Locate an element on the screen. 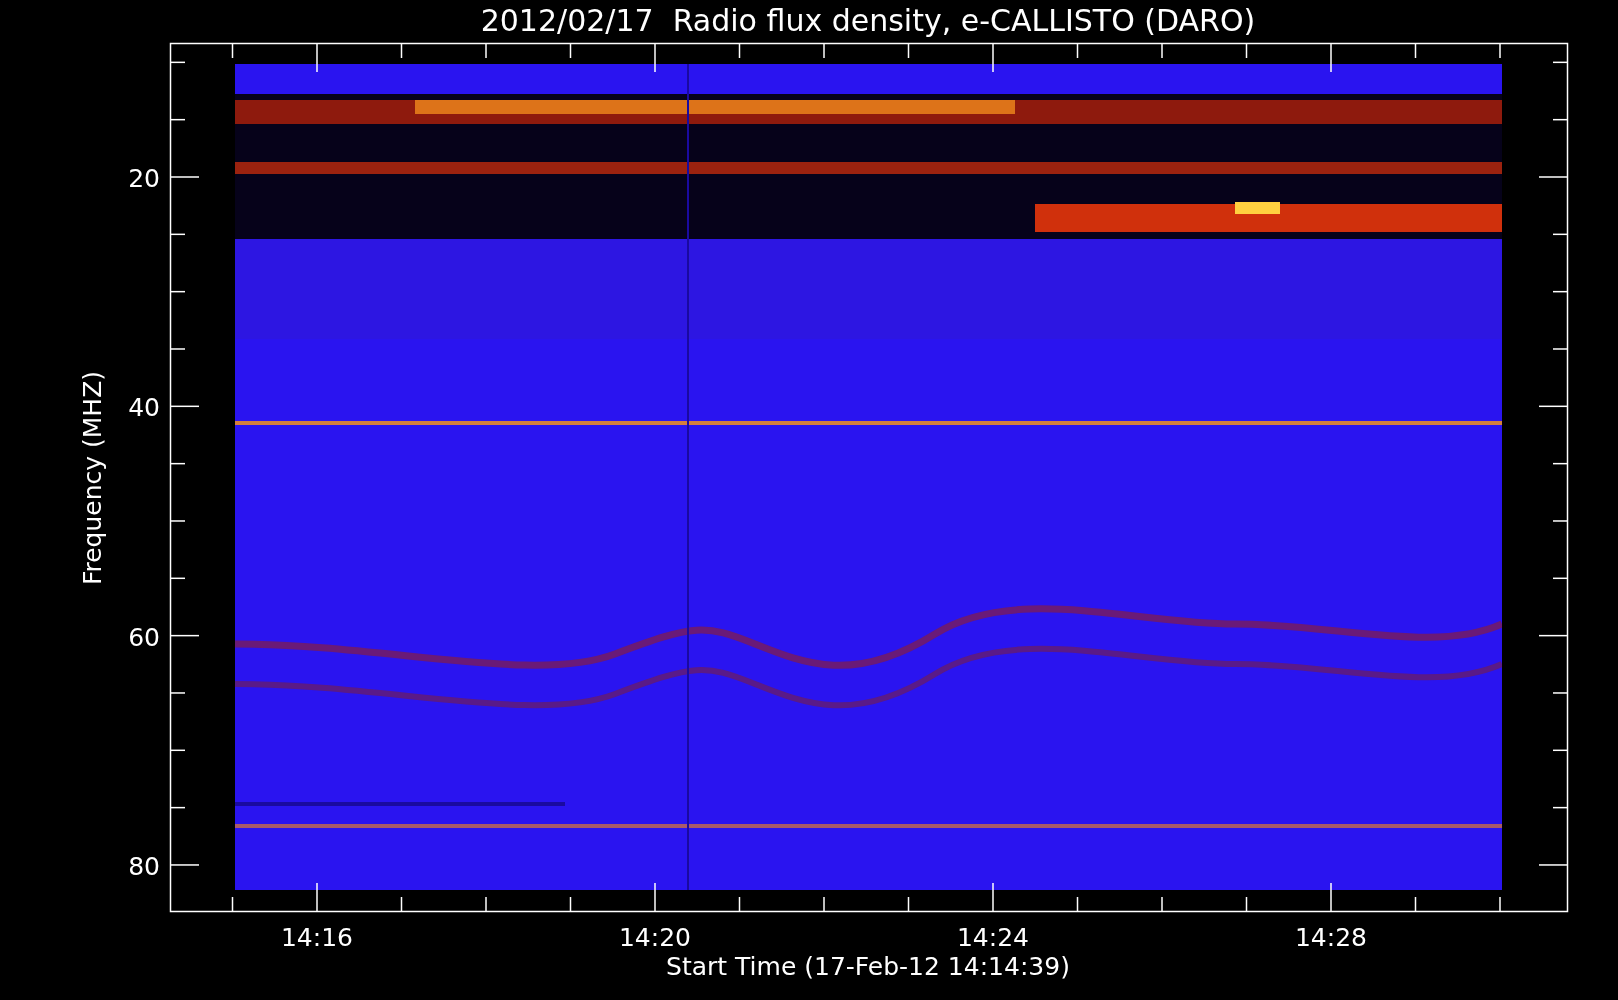 This screenshot has height=1000, width=1618. x-axis-label: Start Time (17-Feb-12 14:14:39) is located at coordinates (868, 966).